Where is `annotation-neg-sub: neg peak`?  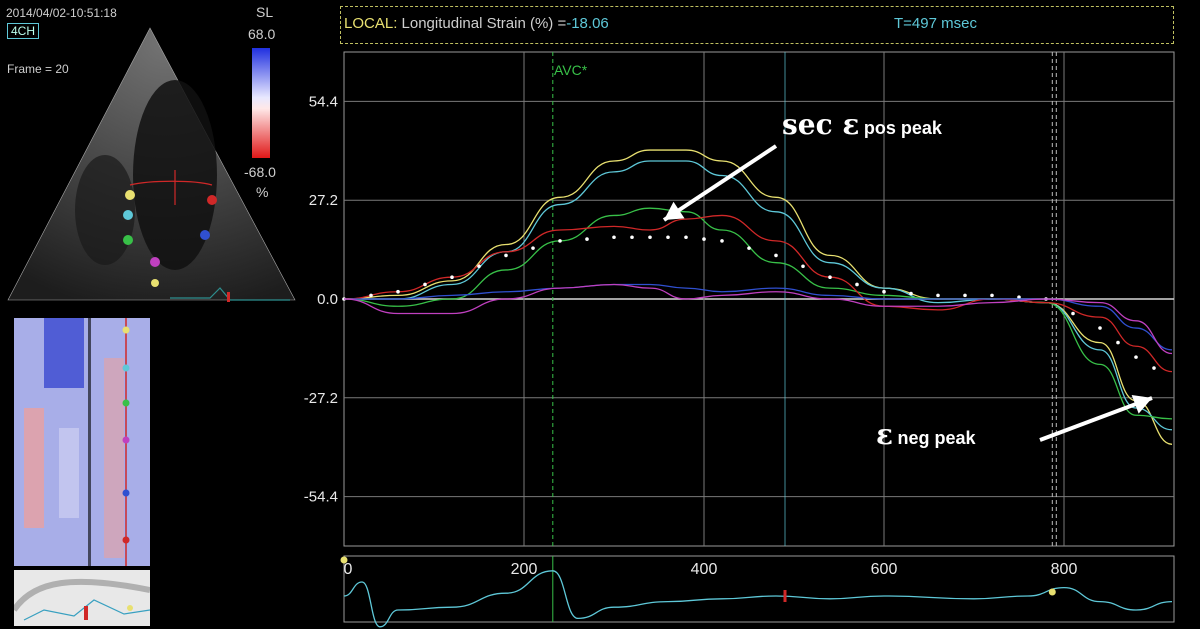
annotation-neg-sub: neg peak is located at coordinates (936, 438).